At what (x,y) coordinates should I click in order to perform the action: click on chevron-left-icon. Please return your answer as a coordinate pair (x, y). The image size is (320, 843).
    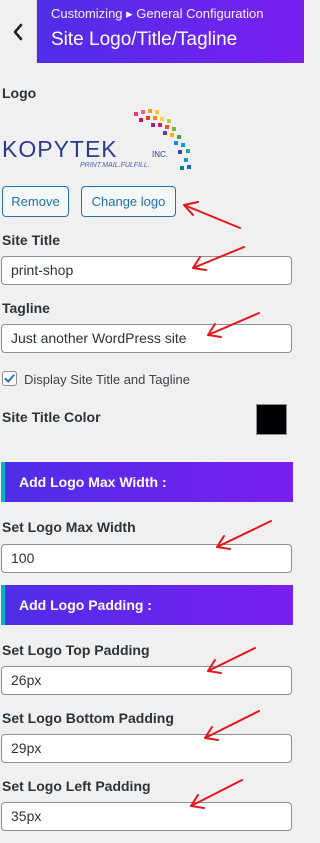
    Looking at the image, I should click on (18, 31).